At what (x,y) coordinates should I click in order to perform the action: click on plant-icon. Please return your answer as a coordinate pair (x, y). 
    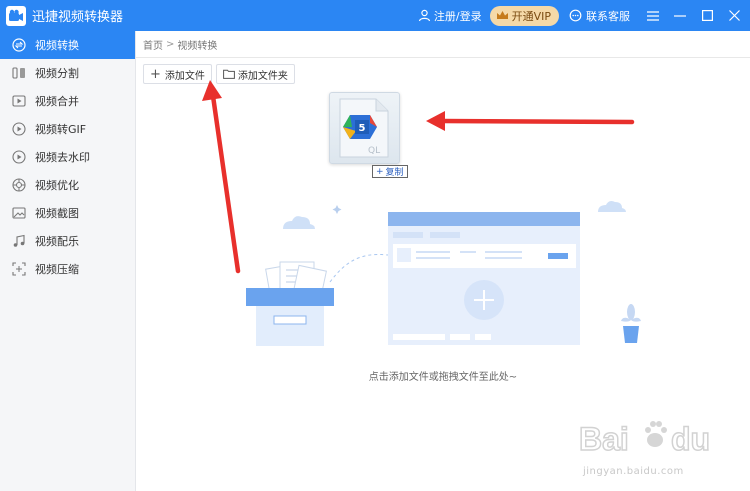
    Looking at the image, I should click on (631, 323).